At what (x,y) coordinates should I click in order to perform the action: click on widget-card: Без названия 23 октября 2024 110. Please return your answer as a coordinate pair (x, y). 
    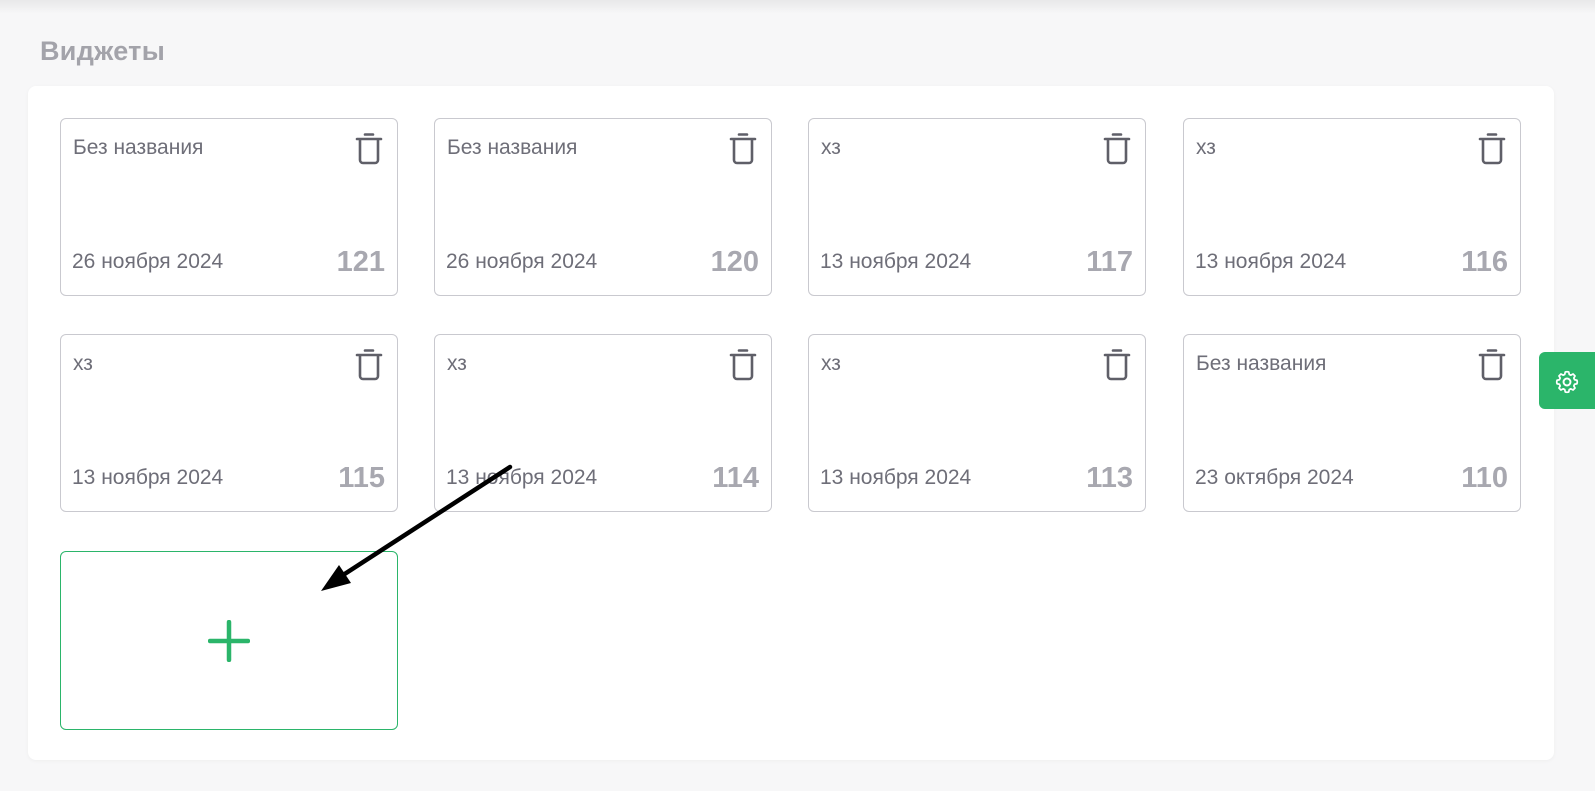
    Looking at the image, I should click on (1352, 423).